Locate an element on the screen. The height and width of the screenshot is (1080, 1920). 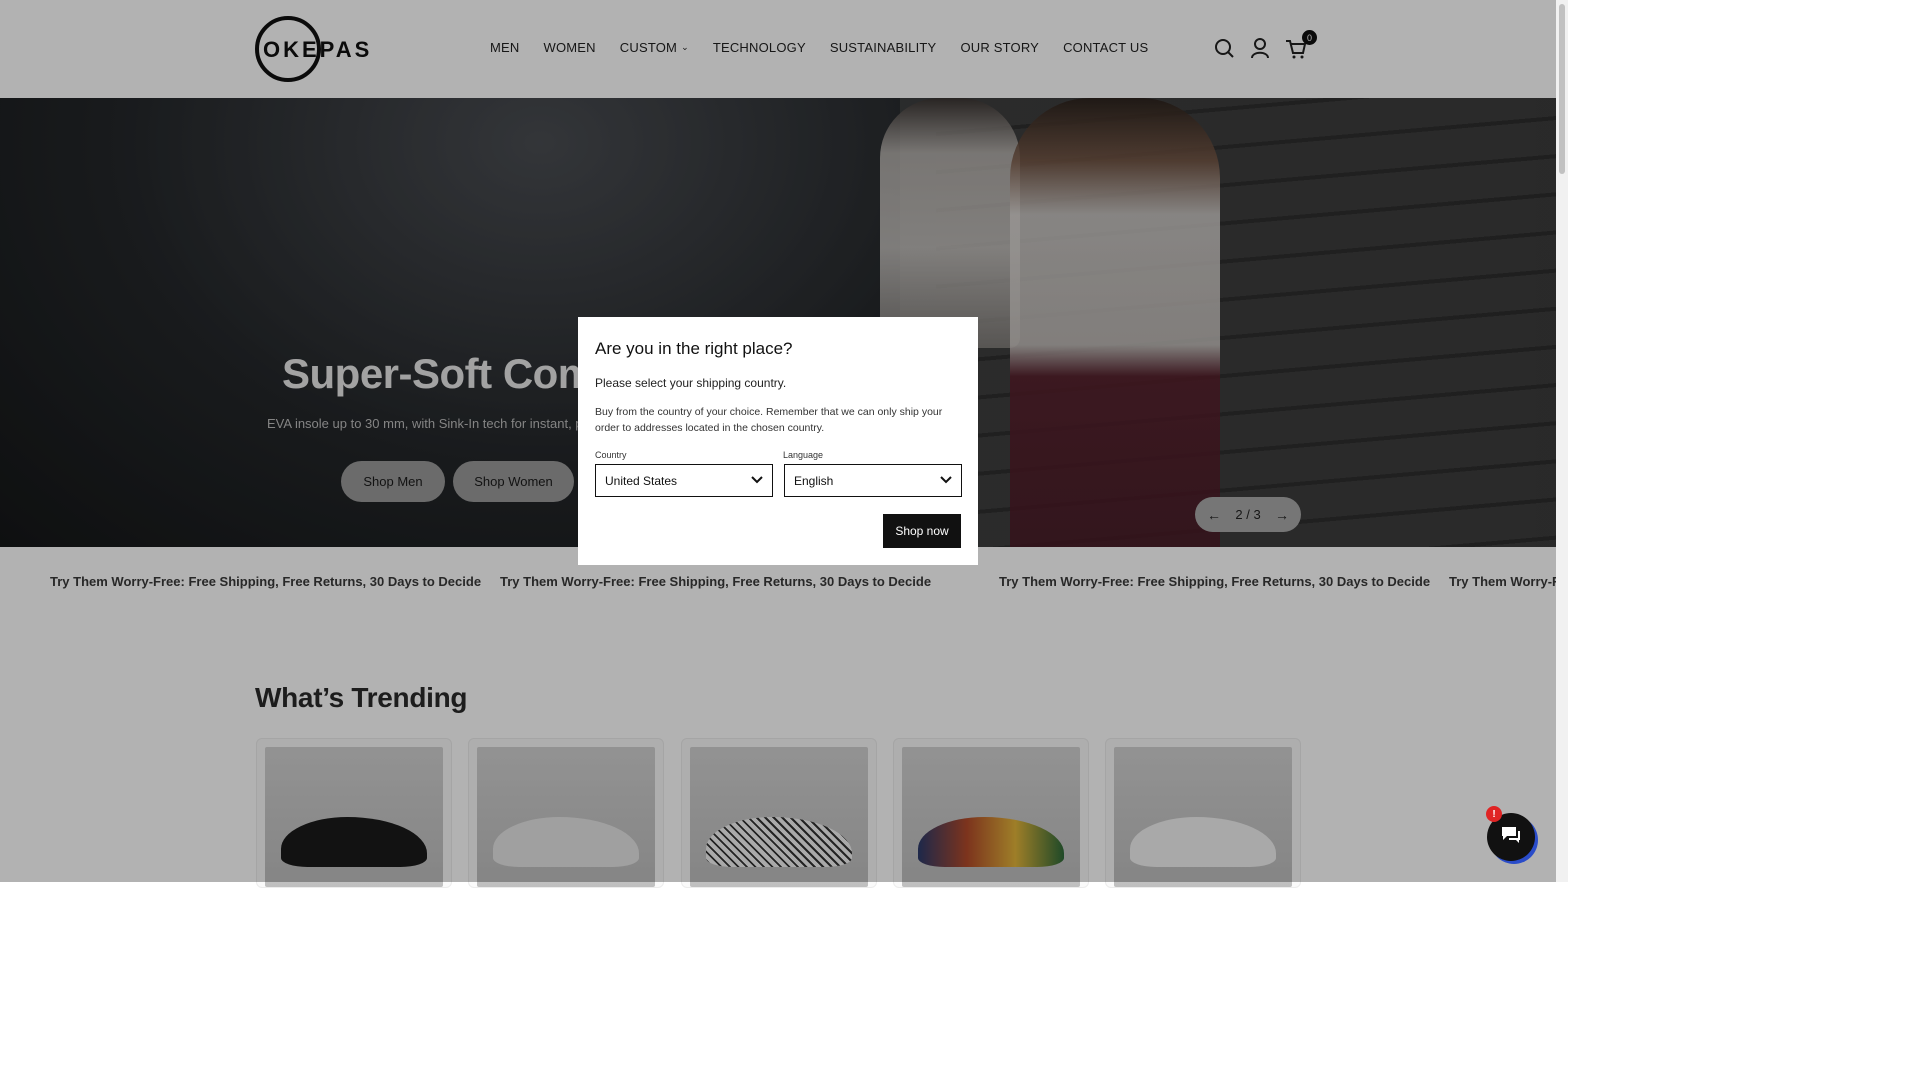
country-value: United States is located at coordinates (641, 480).